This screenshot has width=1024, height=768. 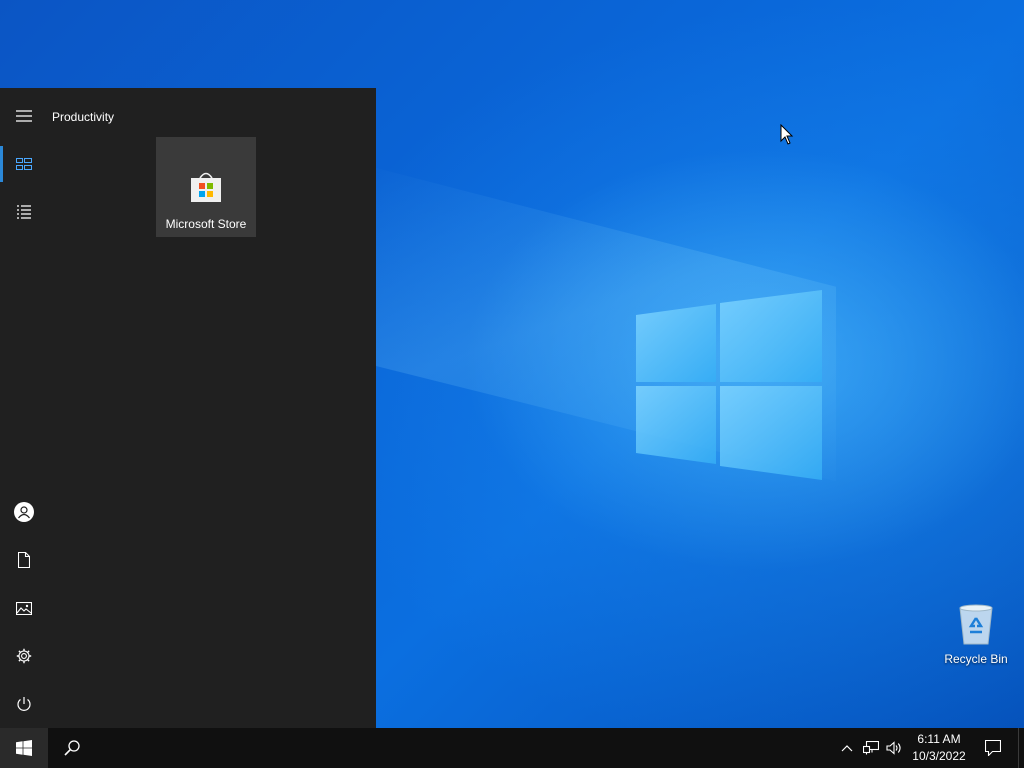 What do you see at coordinates (83, 117) in the screenshot?
I see `tile-group-title: Productivity` at bounding box center [83, 117].